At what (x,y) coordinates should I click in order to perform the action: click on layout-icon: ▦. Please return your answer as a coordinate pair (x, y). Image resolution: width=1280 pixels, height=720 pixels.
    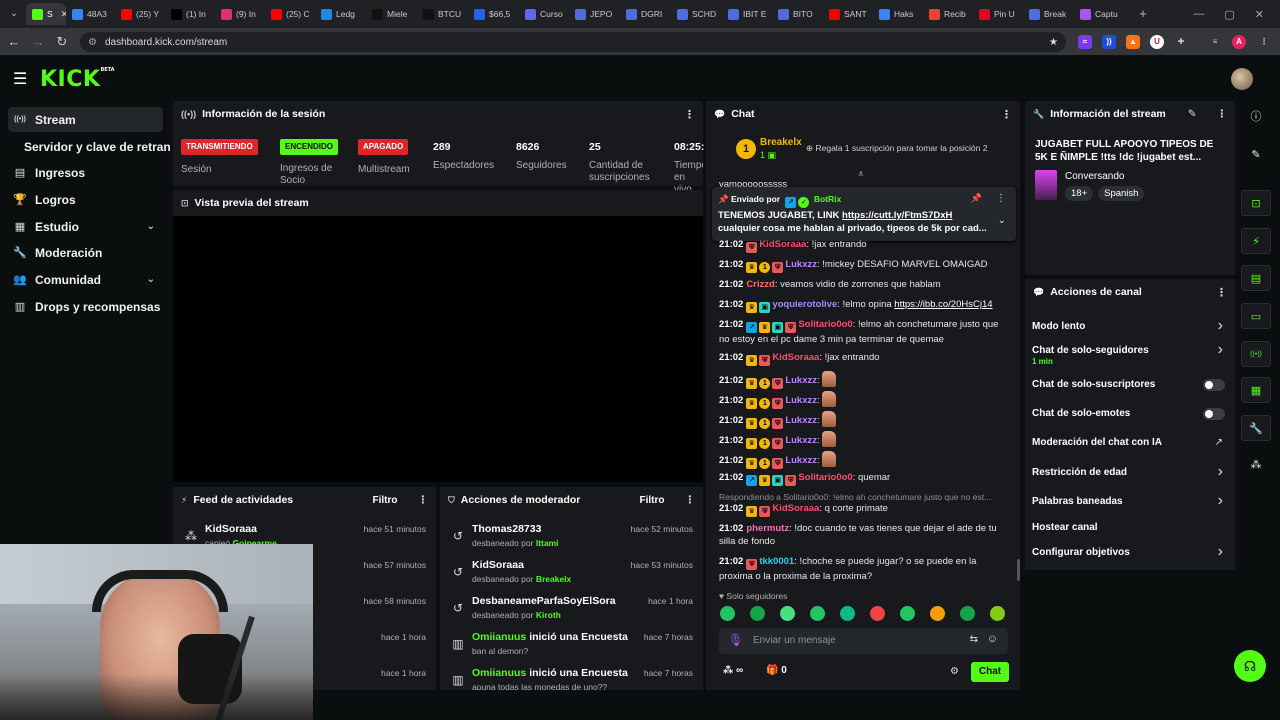
    Looking at the image, I should click on (1256, 390).